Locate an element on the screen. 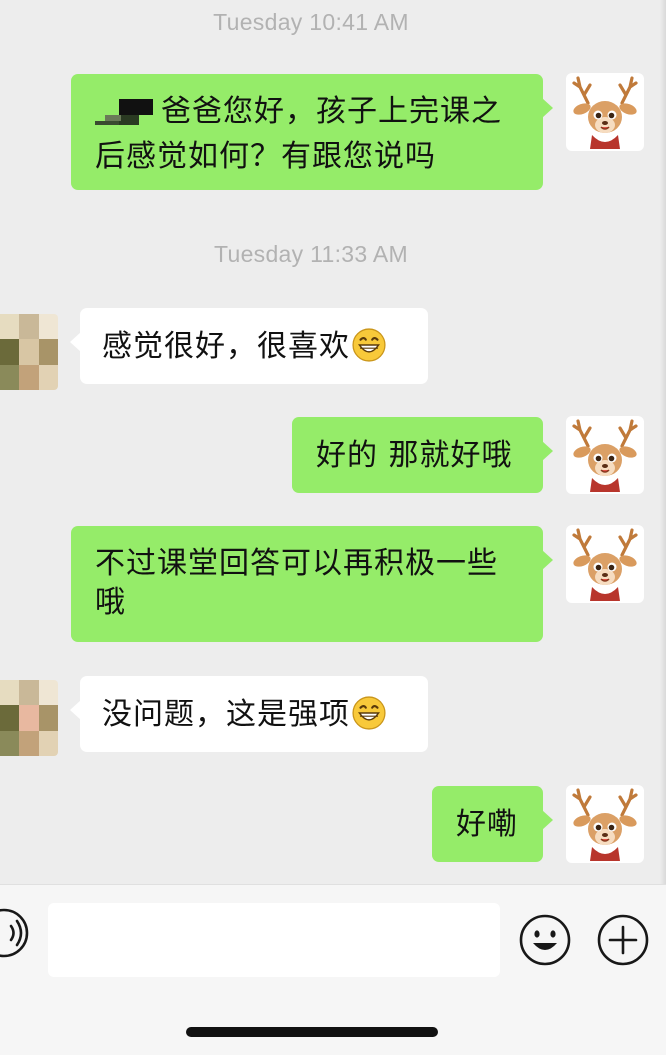  scrollbar is located at coordinates (663, 442).